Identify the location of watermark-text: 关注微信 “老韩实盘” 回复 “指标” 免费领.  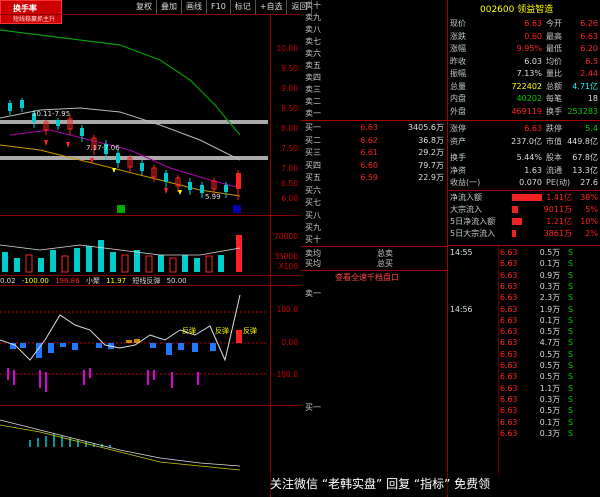
(435, 484).